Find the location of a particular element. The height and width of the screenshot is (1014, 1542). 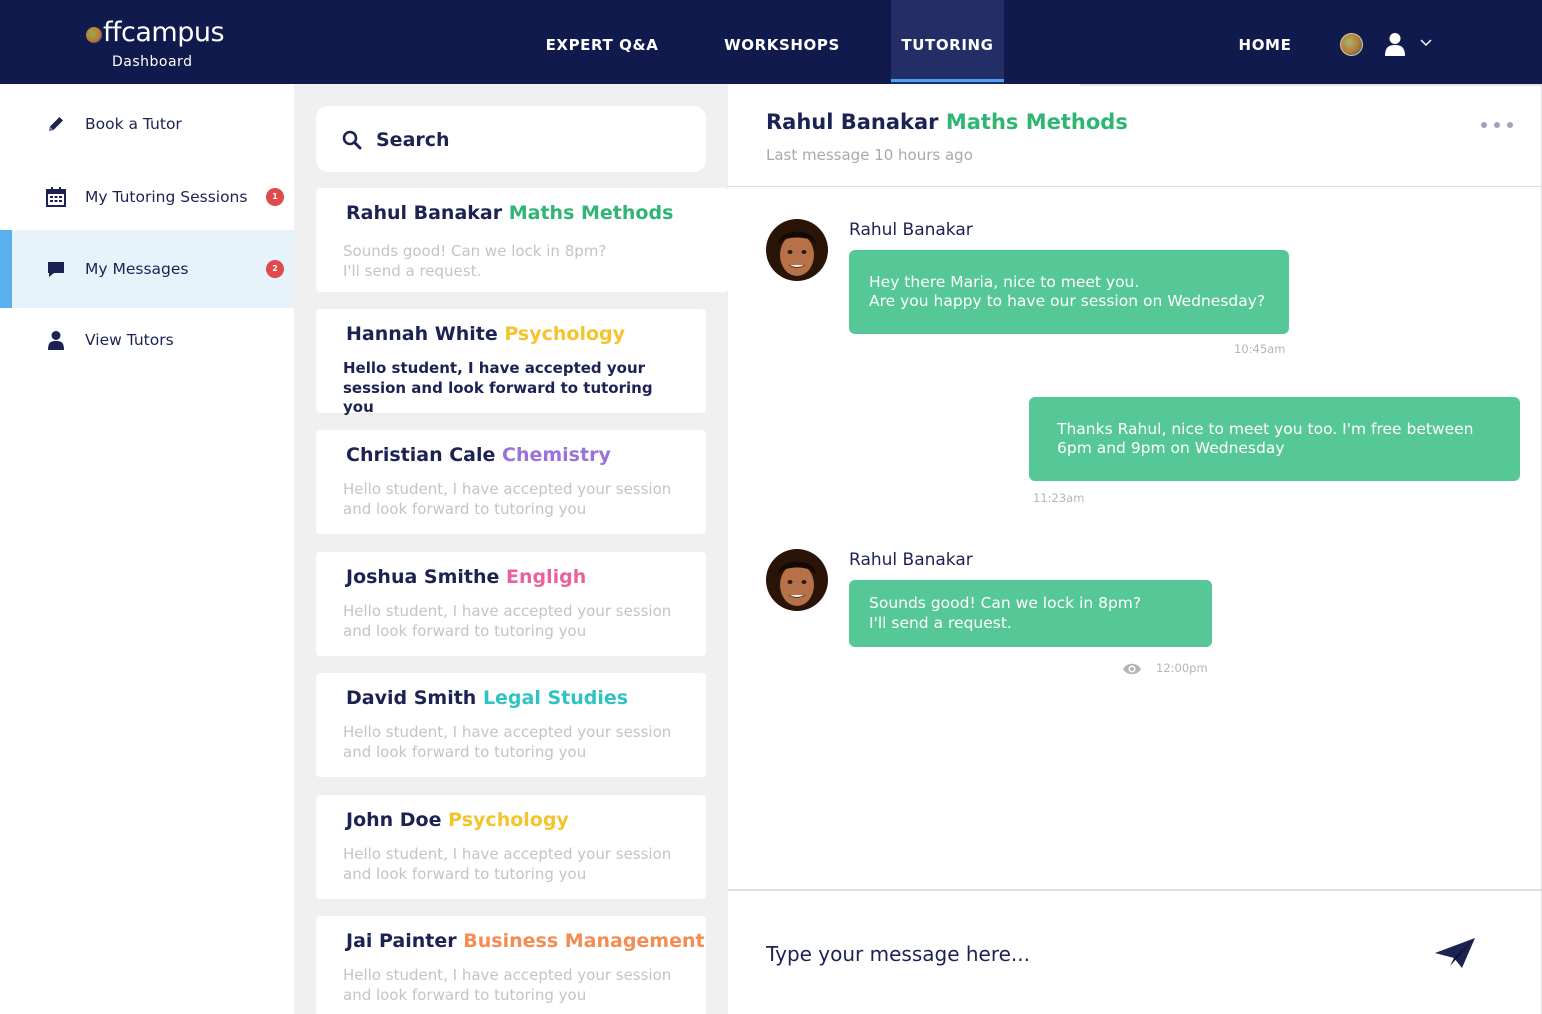

last-message-status: Last message 10 hours ago is located at coordinates (869, 155).